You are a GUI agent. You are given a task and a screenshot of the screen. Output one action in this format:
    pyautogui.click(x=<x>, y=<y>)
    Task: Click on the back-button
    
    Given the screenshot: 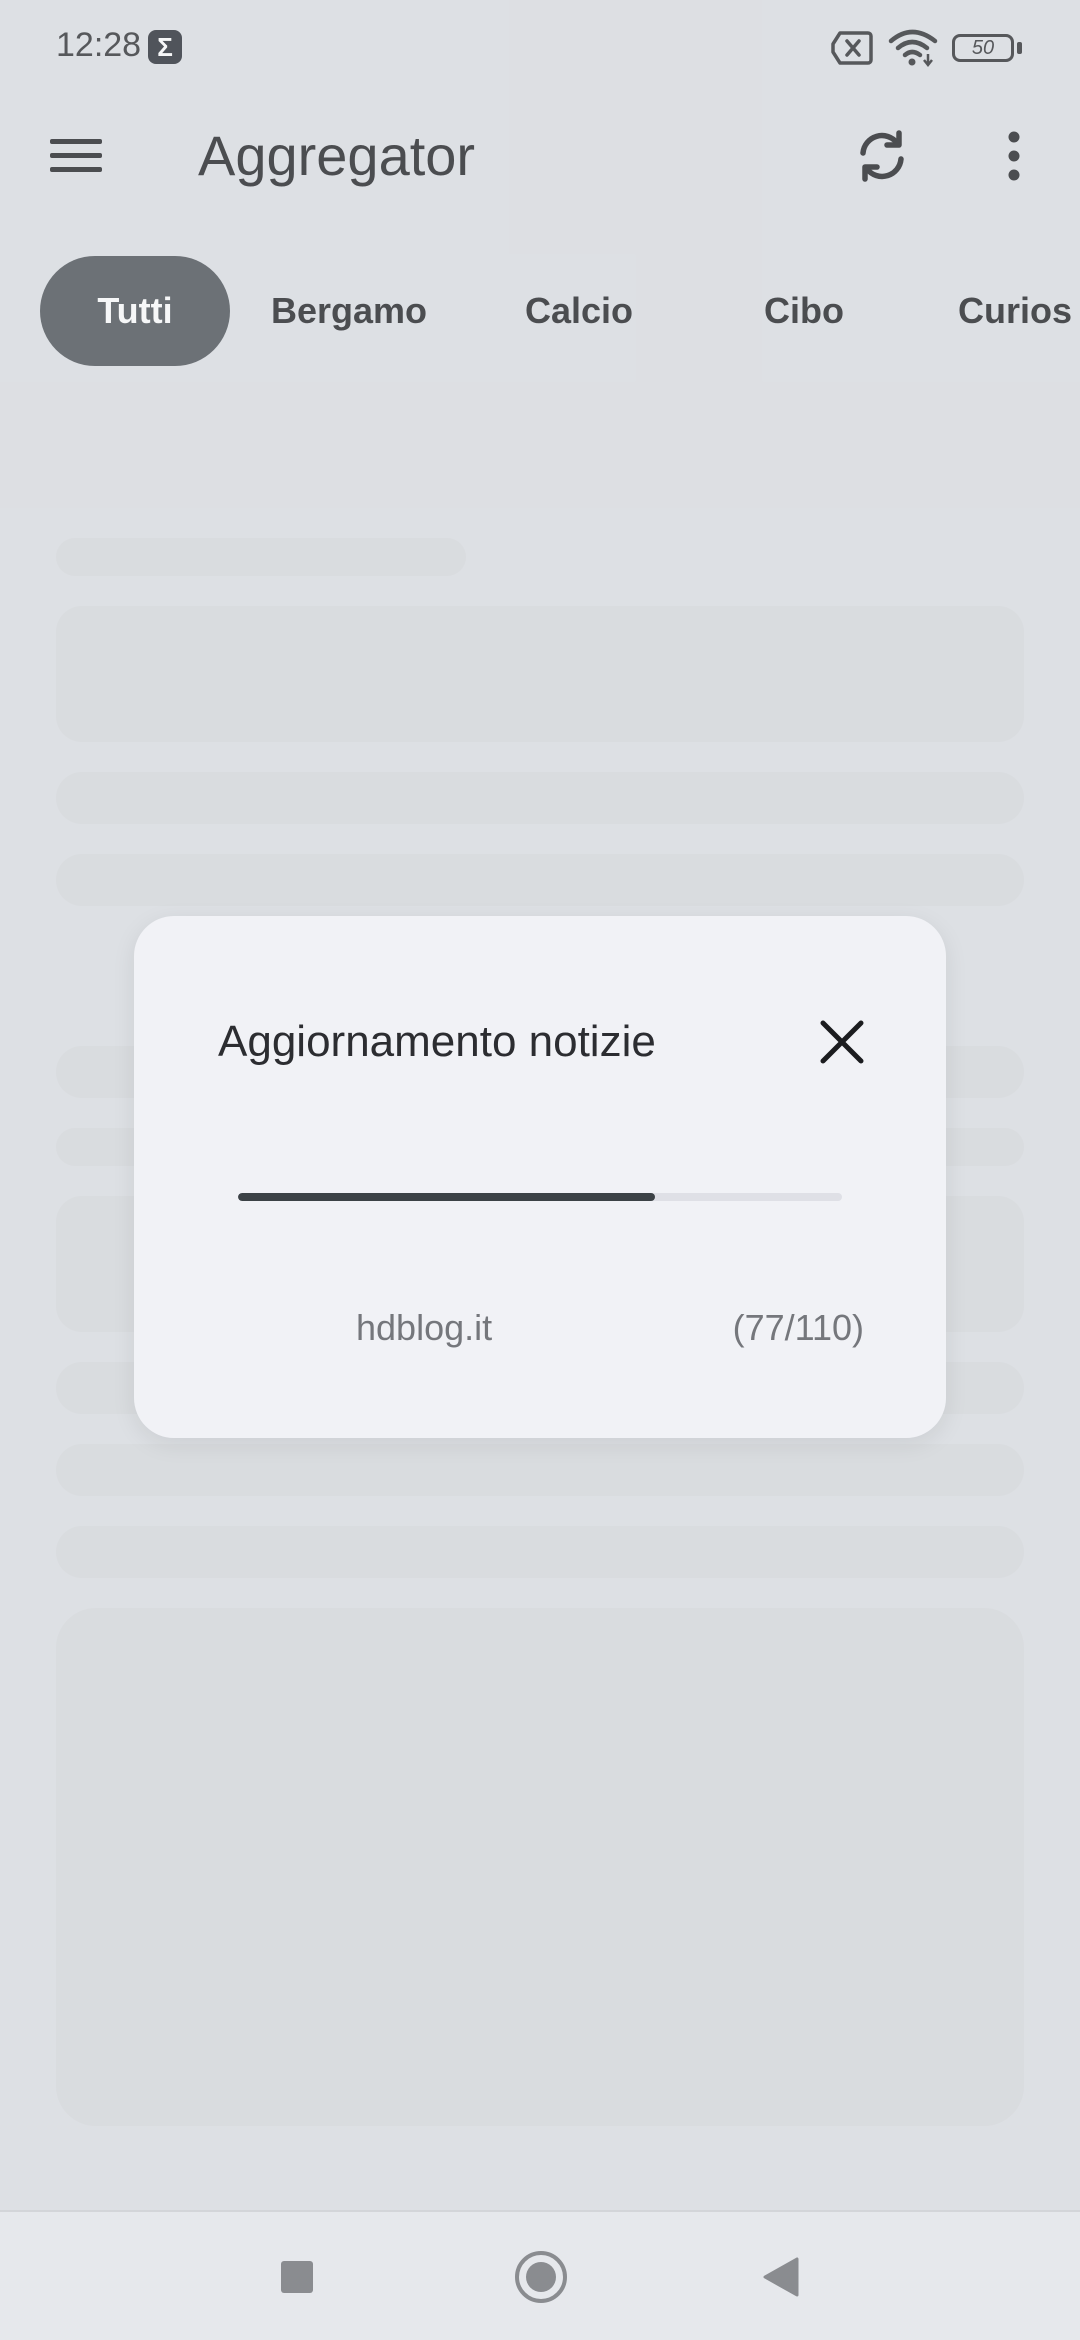 What is the action you would take?
    pyautogui.click(x=781, y=2277)
    